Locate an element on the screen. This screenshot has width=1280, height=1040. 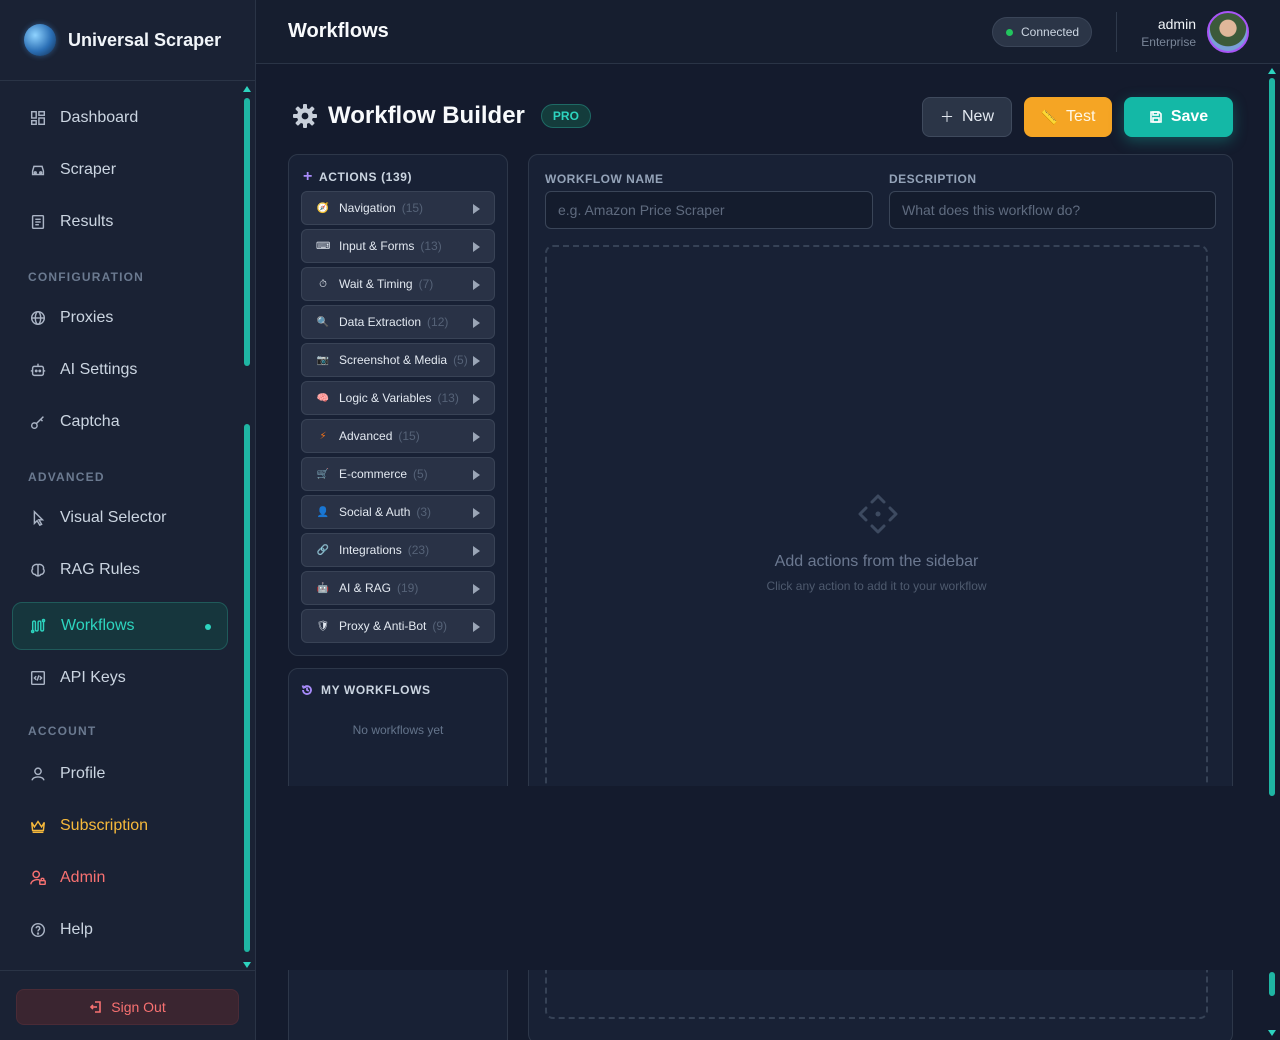
cart-icon: 🛒 is located at coordinates (323, 474).